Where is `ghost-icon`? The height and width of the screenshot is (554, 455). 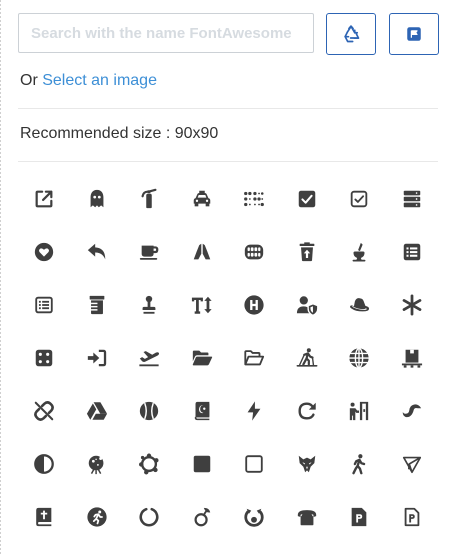
ghost-icon is located at coordinates (97, 198).